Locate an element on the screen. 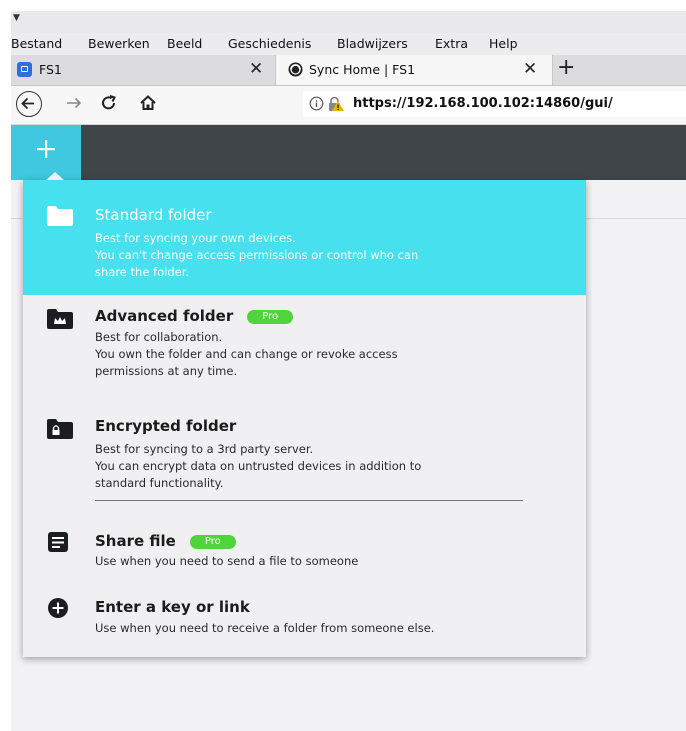  menu-help: Help is located at coordinates (503, 43).